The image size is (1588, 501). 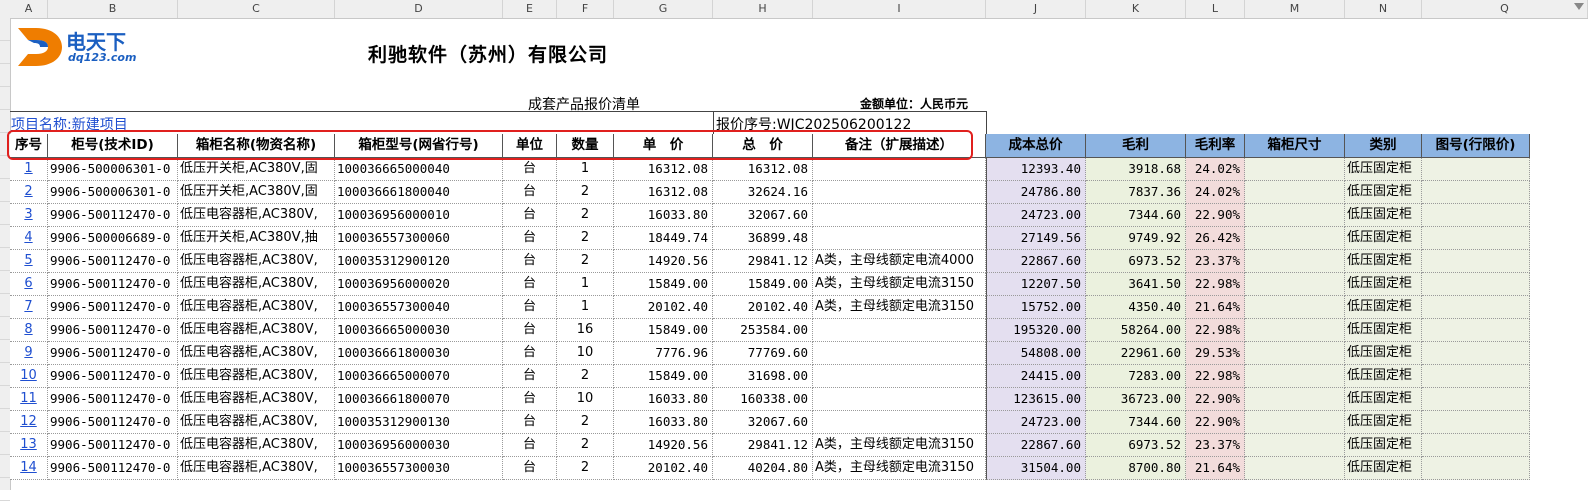 What do you see at coordinates (763, 9) in the screenshot?
I see `column-letter-h: H` at bounding box center [763, 9].